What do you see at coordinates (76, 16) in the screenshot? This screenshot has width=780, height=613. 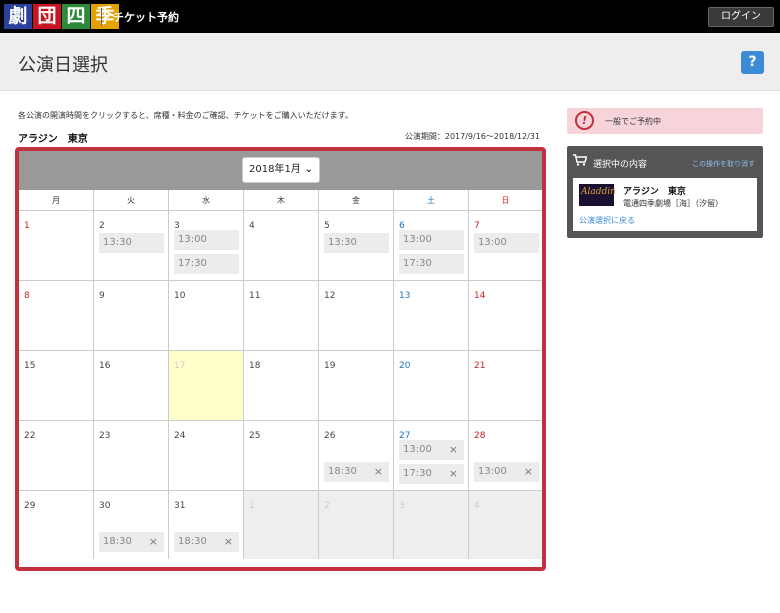 I see `logo-char-3: 四` at bounding box center [76, 16].